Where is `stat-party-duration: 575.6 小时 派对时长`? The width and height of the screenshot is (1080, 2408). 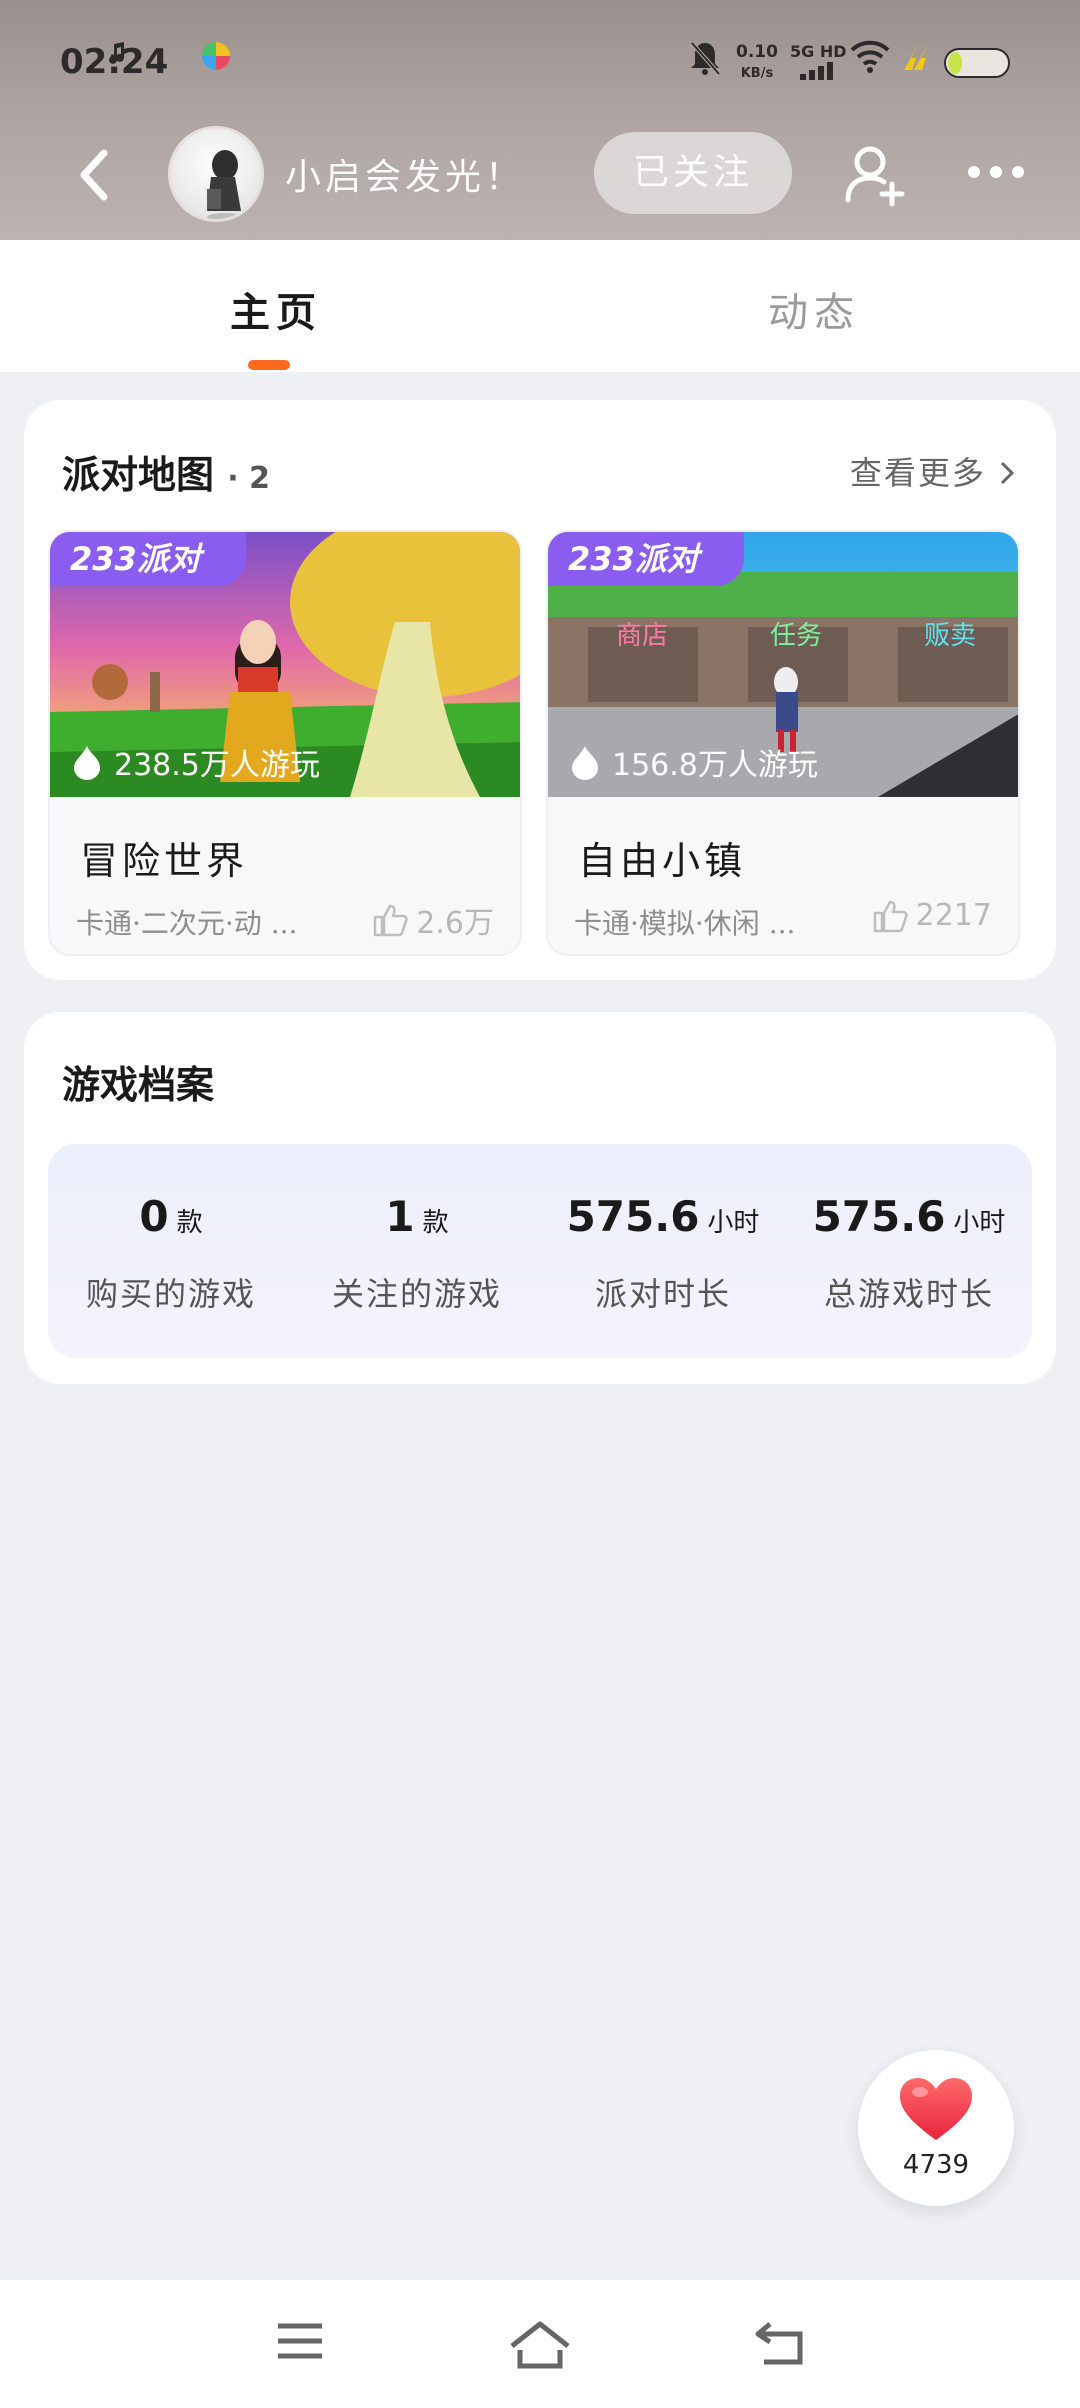
stat-party-duration: 575.6 小时 派对时长 is located at coordinates (663, 1252).